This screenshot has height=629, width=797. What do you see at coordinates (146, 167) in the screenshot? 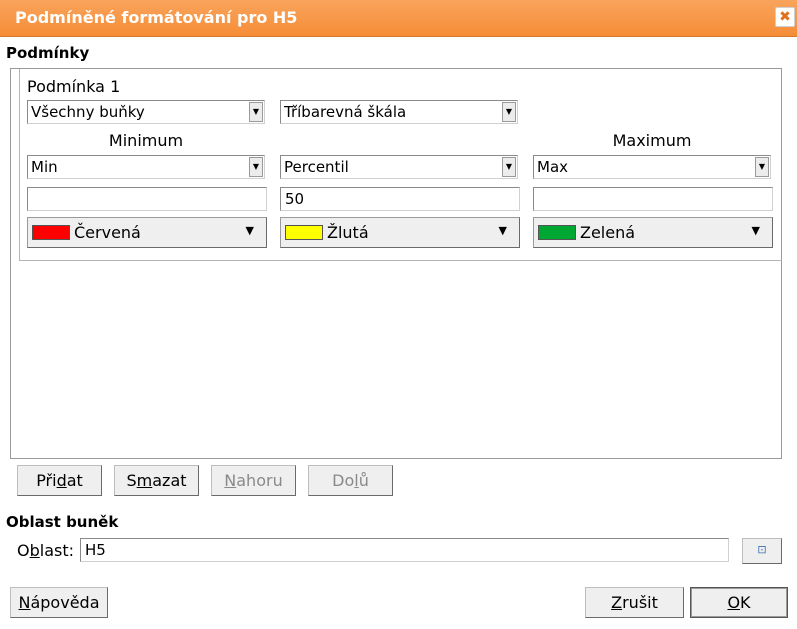
I see `minimum-type-select: Min ▼` at bounding box center [146, 167].